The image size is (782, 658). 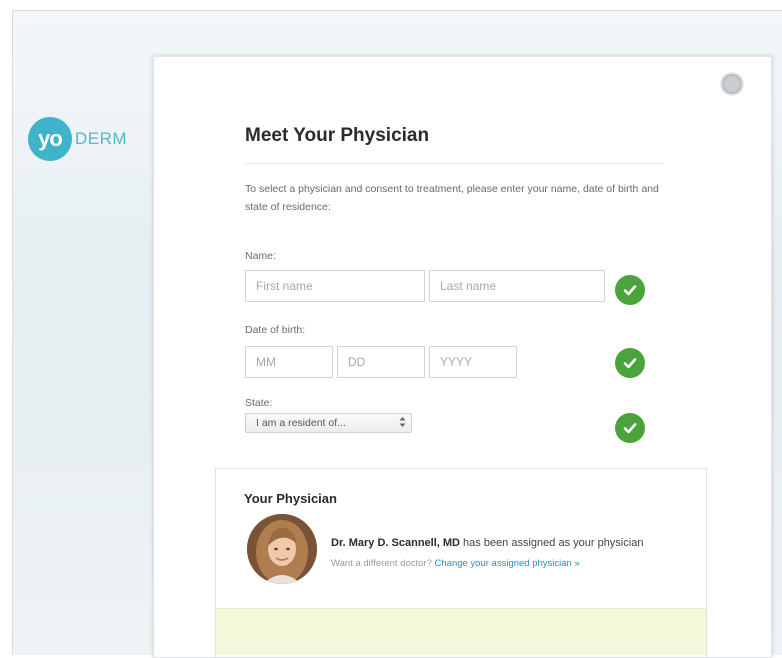 I want to click on dob-month-input, so click(x=289, y=362).